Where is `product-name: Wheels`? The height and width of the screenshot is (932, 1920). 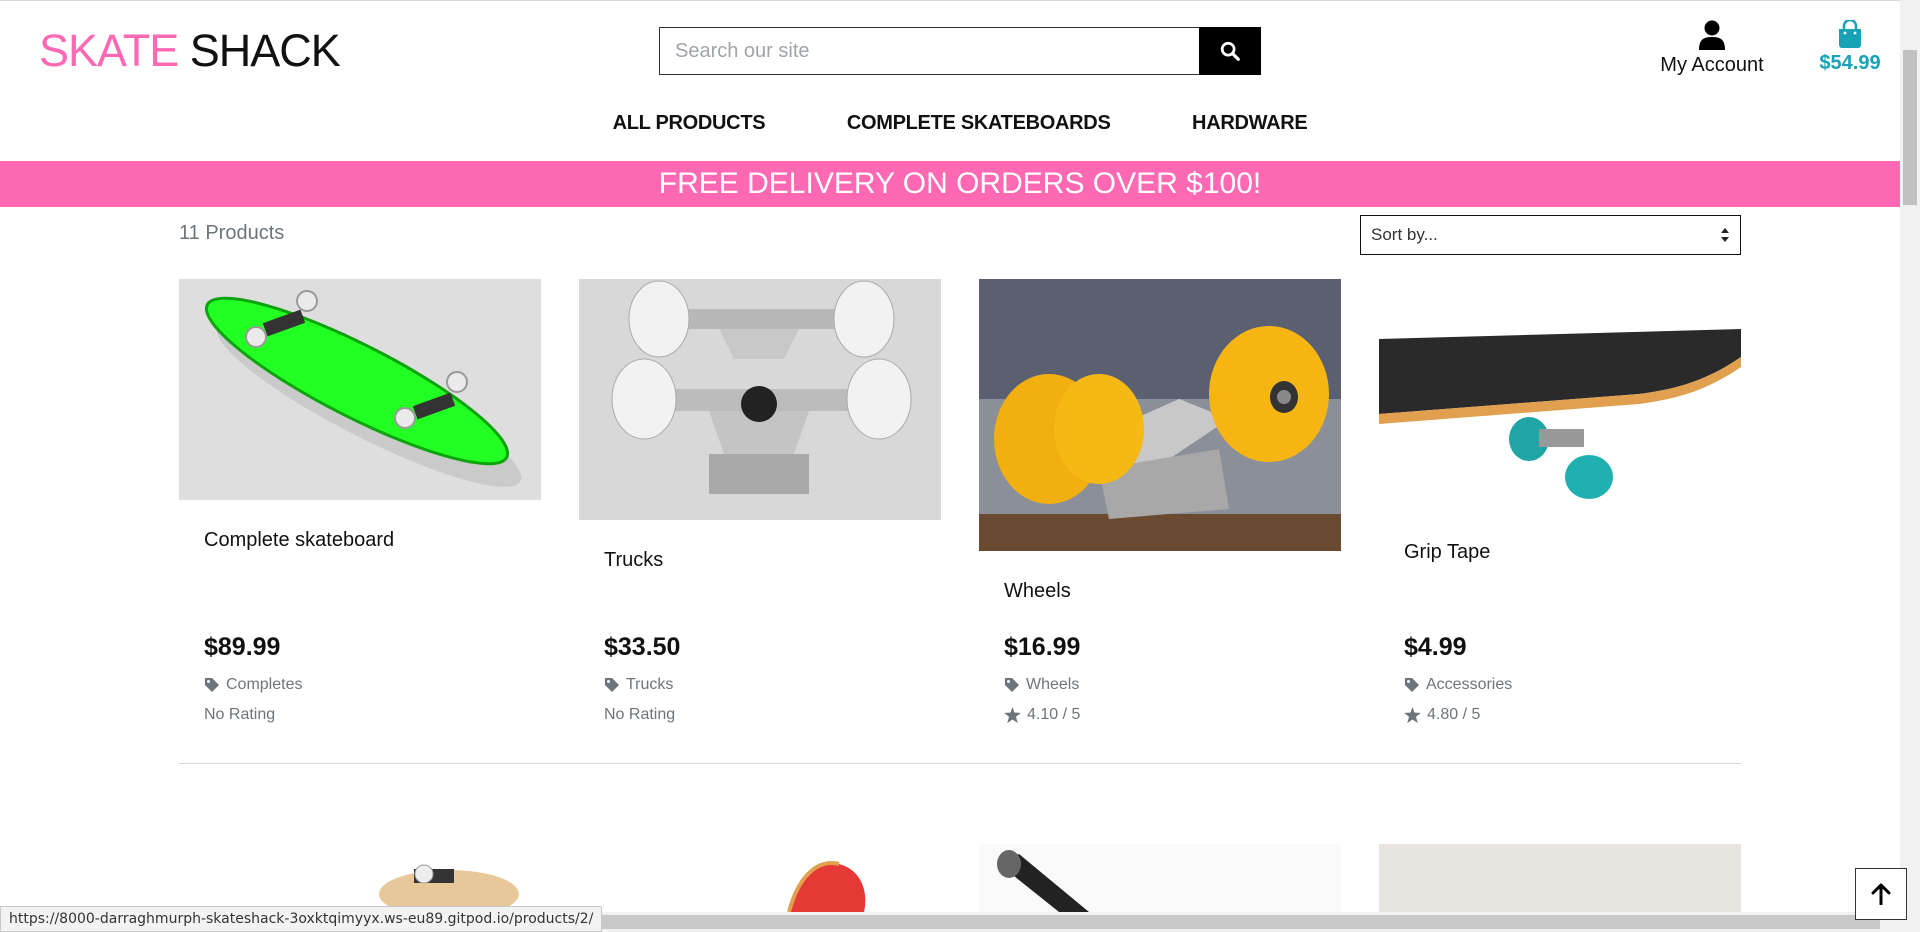
product-name: Wheels is located at coordinates (1037, 591).